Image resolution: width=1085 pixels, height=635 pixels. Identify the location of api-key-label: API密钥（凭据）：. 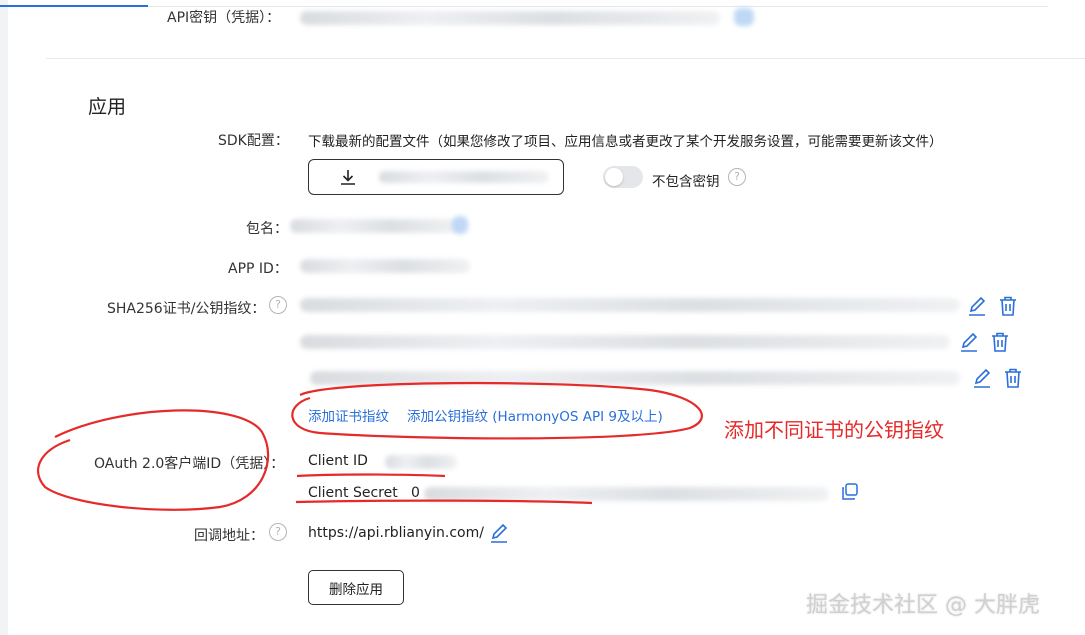
(224, 18).